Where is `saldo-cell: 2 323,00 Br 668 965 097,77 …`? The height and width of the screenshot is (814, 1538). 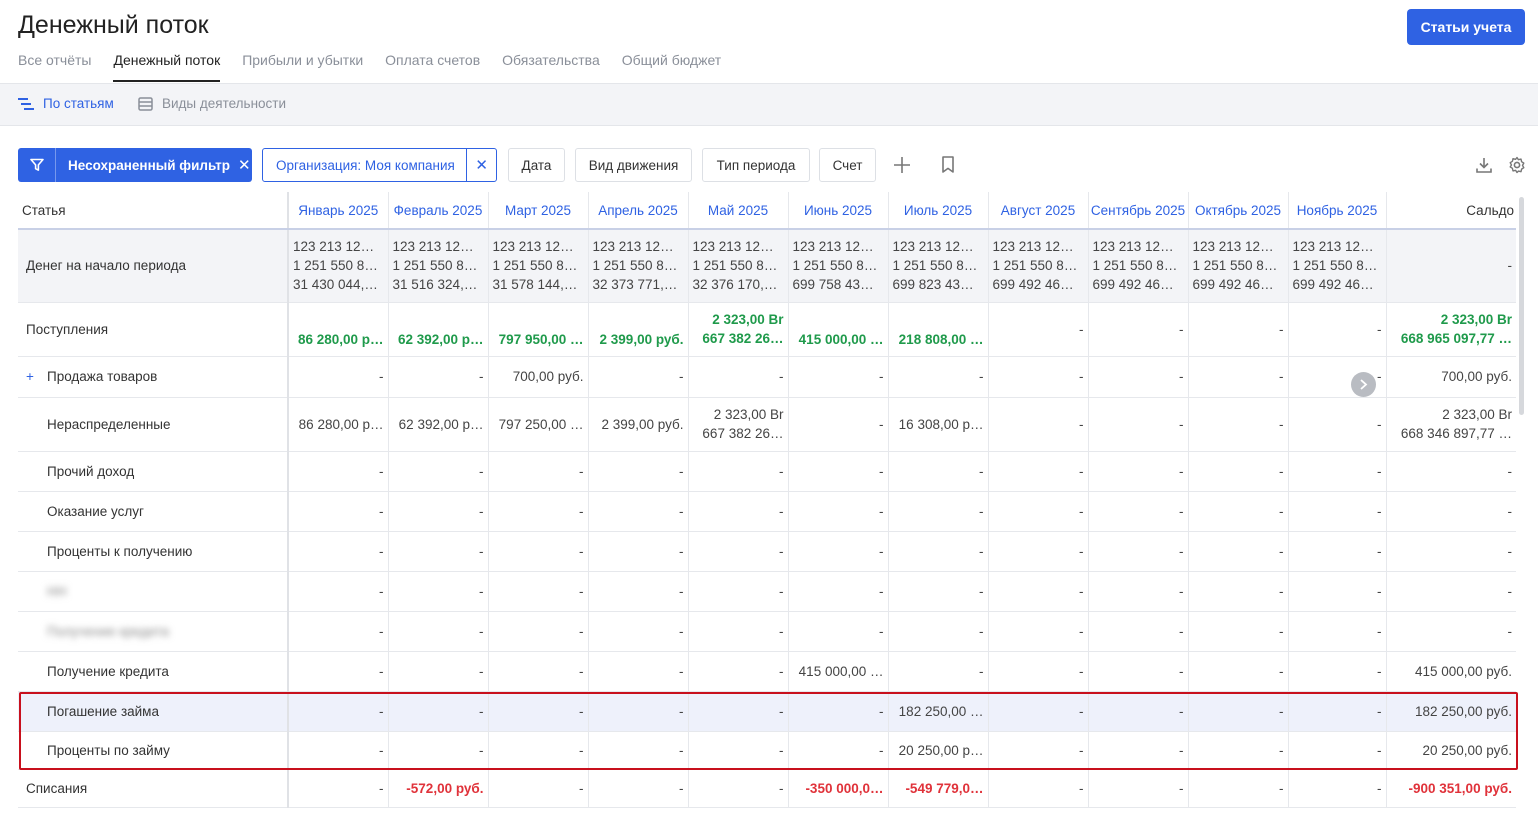
saldo-cell: 2 323,00 Br 668 965 097,77 … is located at coordinates (1451, 329).